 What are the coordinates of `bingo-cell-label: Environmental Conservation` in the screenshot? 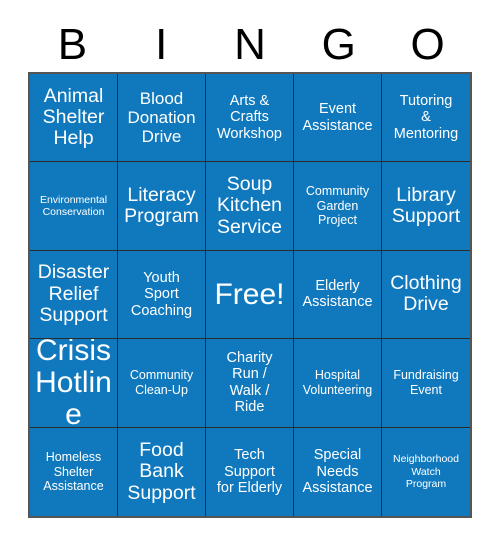 It's located at (73, 206).